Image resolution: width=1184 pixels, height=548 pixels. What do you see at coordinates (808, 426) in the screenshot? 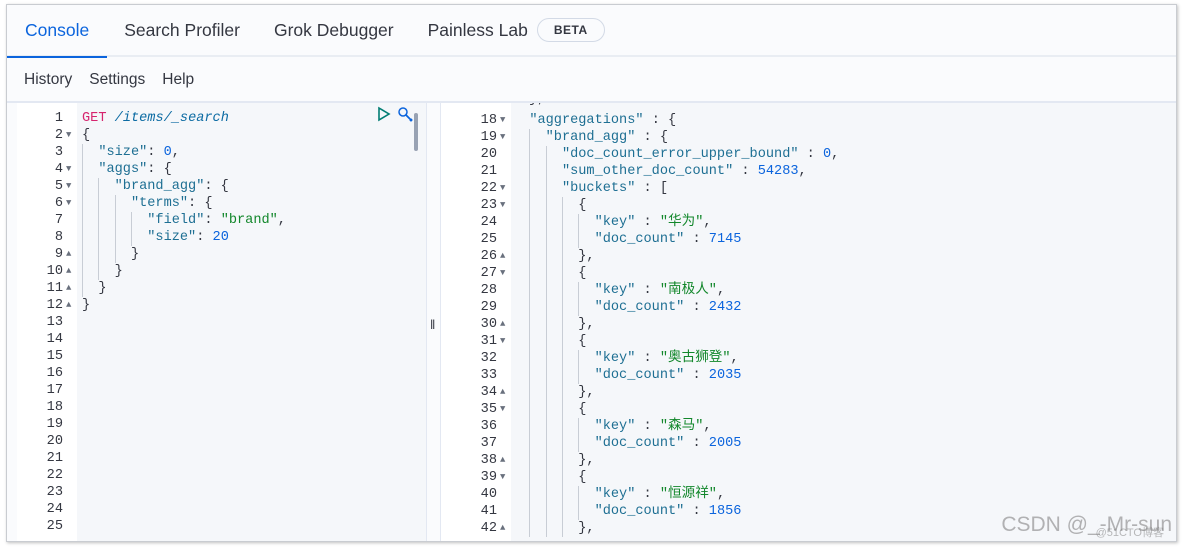
I see `code-line: 36 "key" : "森马",` at bounding box center [808, 426].